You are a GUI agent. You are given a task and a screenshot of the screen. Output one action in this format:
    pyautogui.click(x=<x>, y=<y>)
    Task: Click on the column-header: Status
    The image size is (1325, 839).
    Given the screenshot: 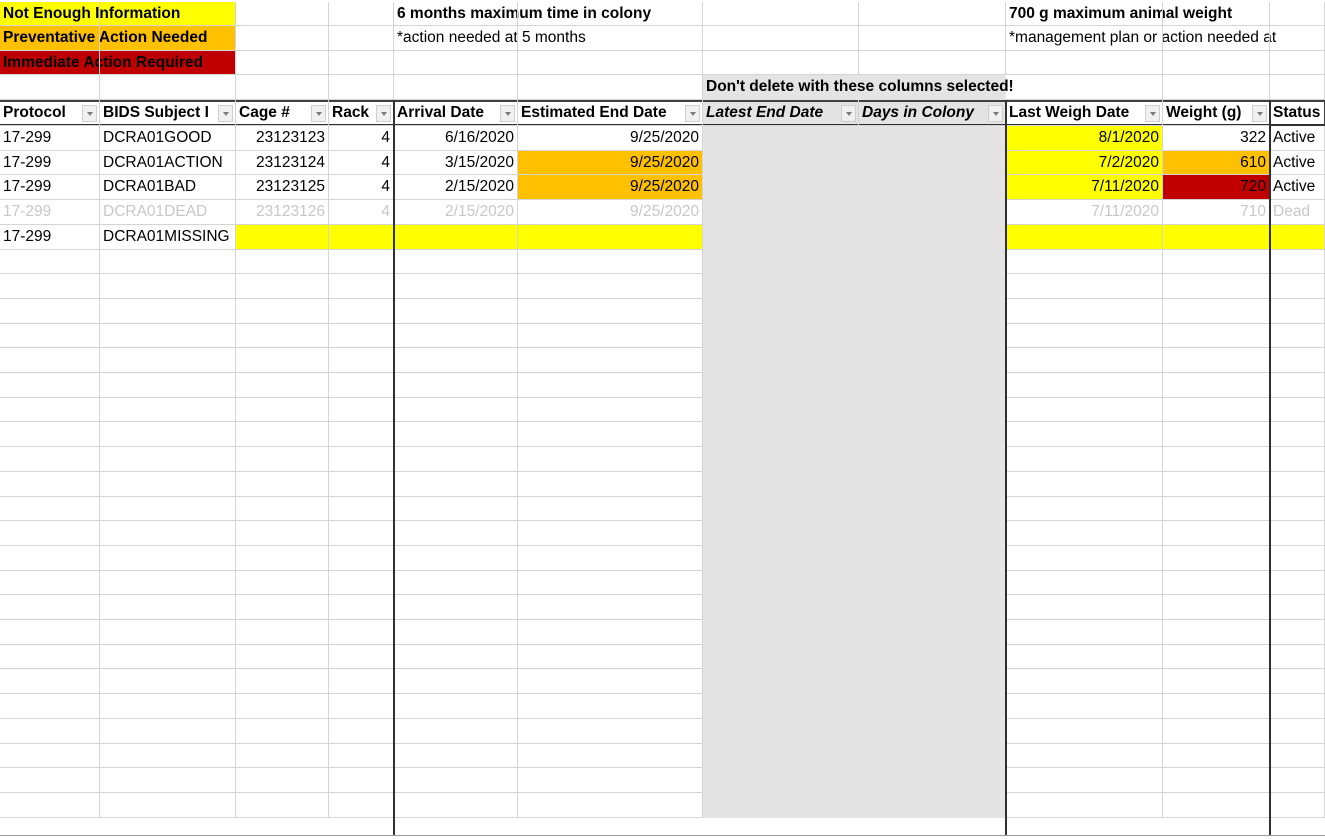 What is the action you would take?
    pyautogui.click(x=1297, y=113)
    